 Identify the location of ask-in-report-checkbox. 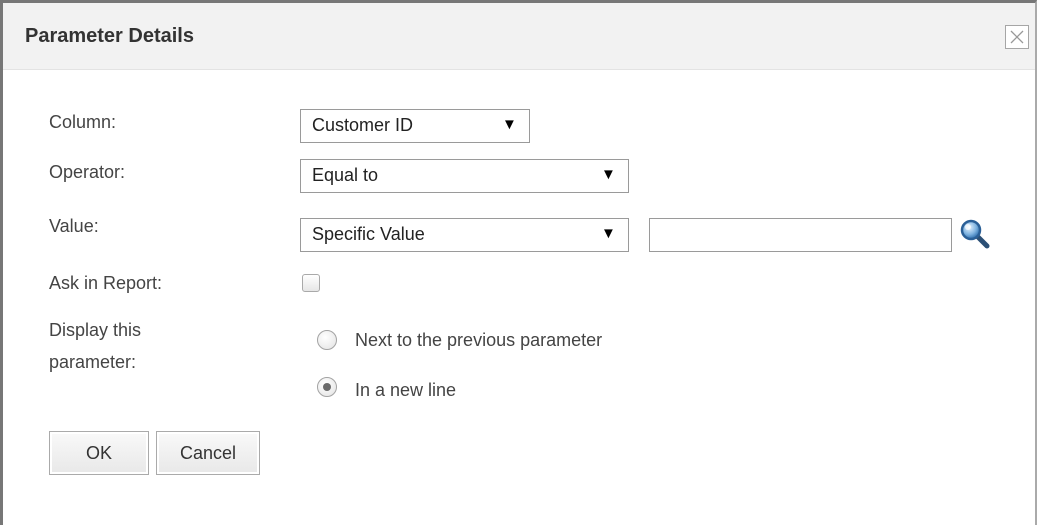
(311, 283).